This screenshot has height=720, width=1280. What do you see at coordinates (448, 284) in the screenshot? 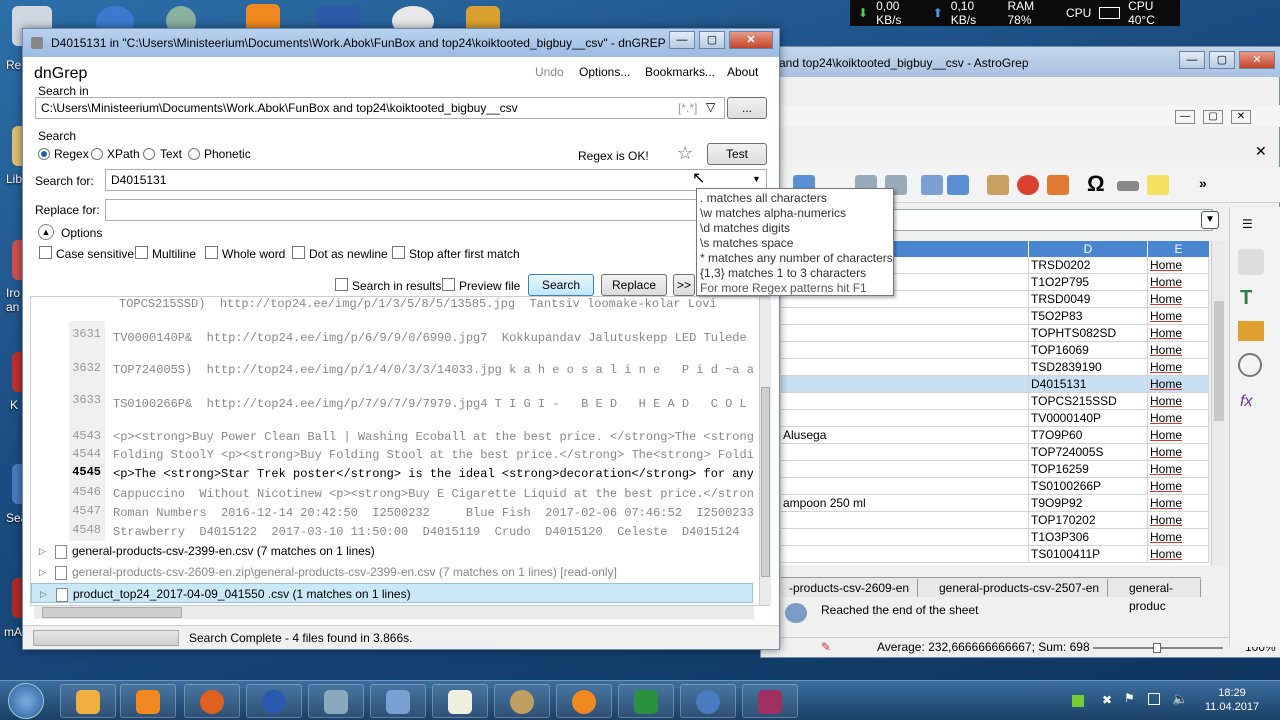
I see `preview-file-checkbox` at bounding box center [448, 284].